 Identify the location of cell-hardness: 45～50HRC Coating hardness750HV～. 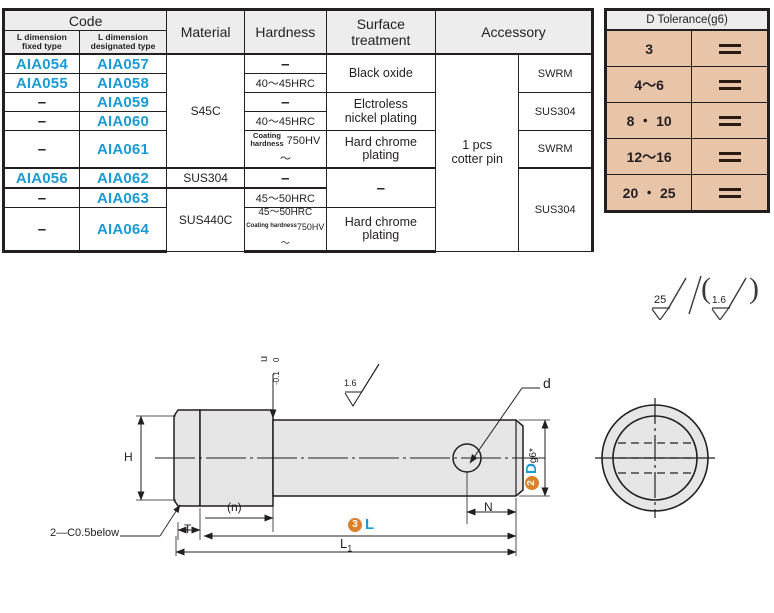
(285, 230).